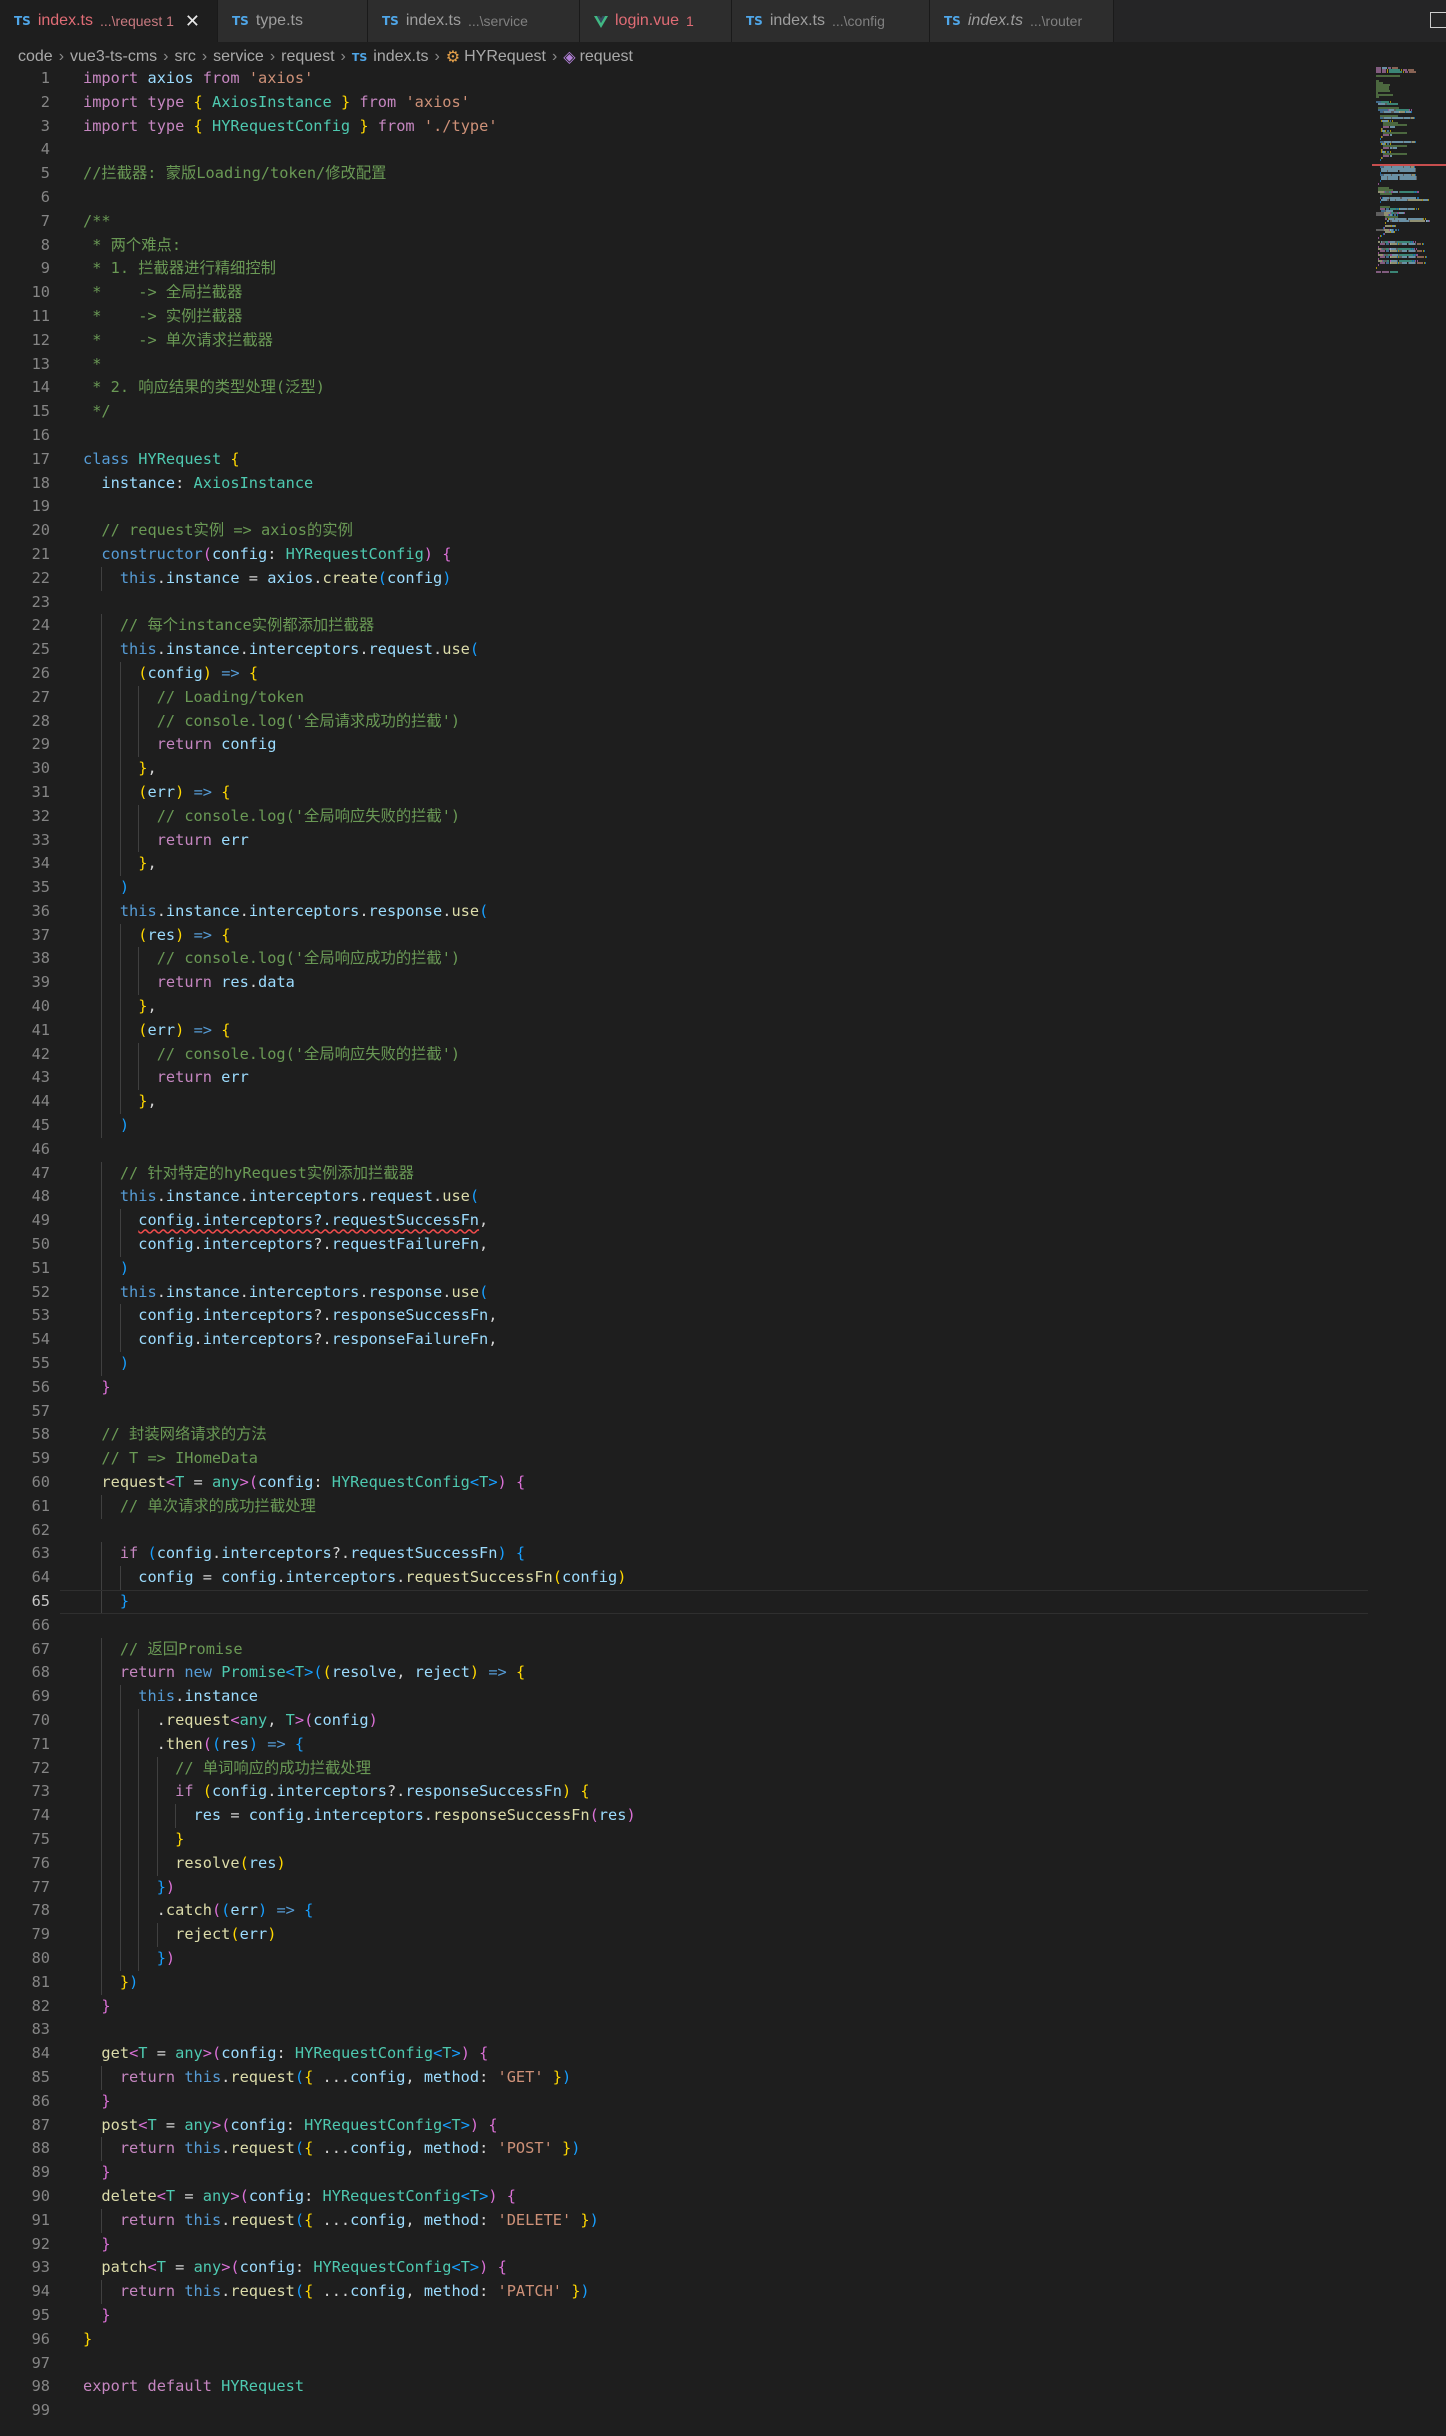 The width and height of the screenshot is (1446, 2436). What do you see at coordinates (40, 1482) in the screenshot?
I see `line-number: 60` at bounding box center [40, 1482].